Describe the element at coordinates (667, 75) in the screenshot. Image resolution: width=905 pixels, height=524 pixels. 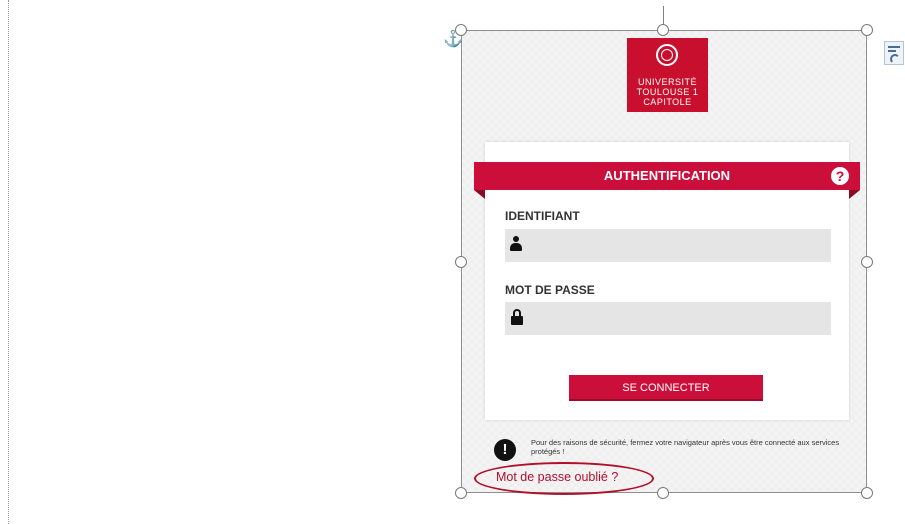
I see `university-logo: UNIVERSITÉ TOULOUSE 1 CAPITOLE` at that location.